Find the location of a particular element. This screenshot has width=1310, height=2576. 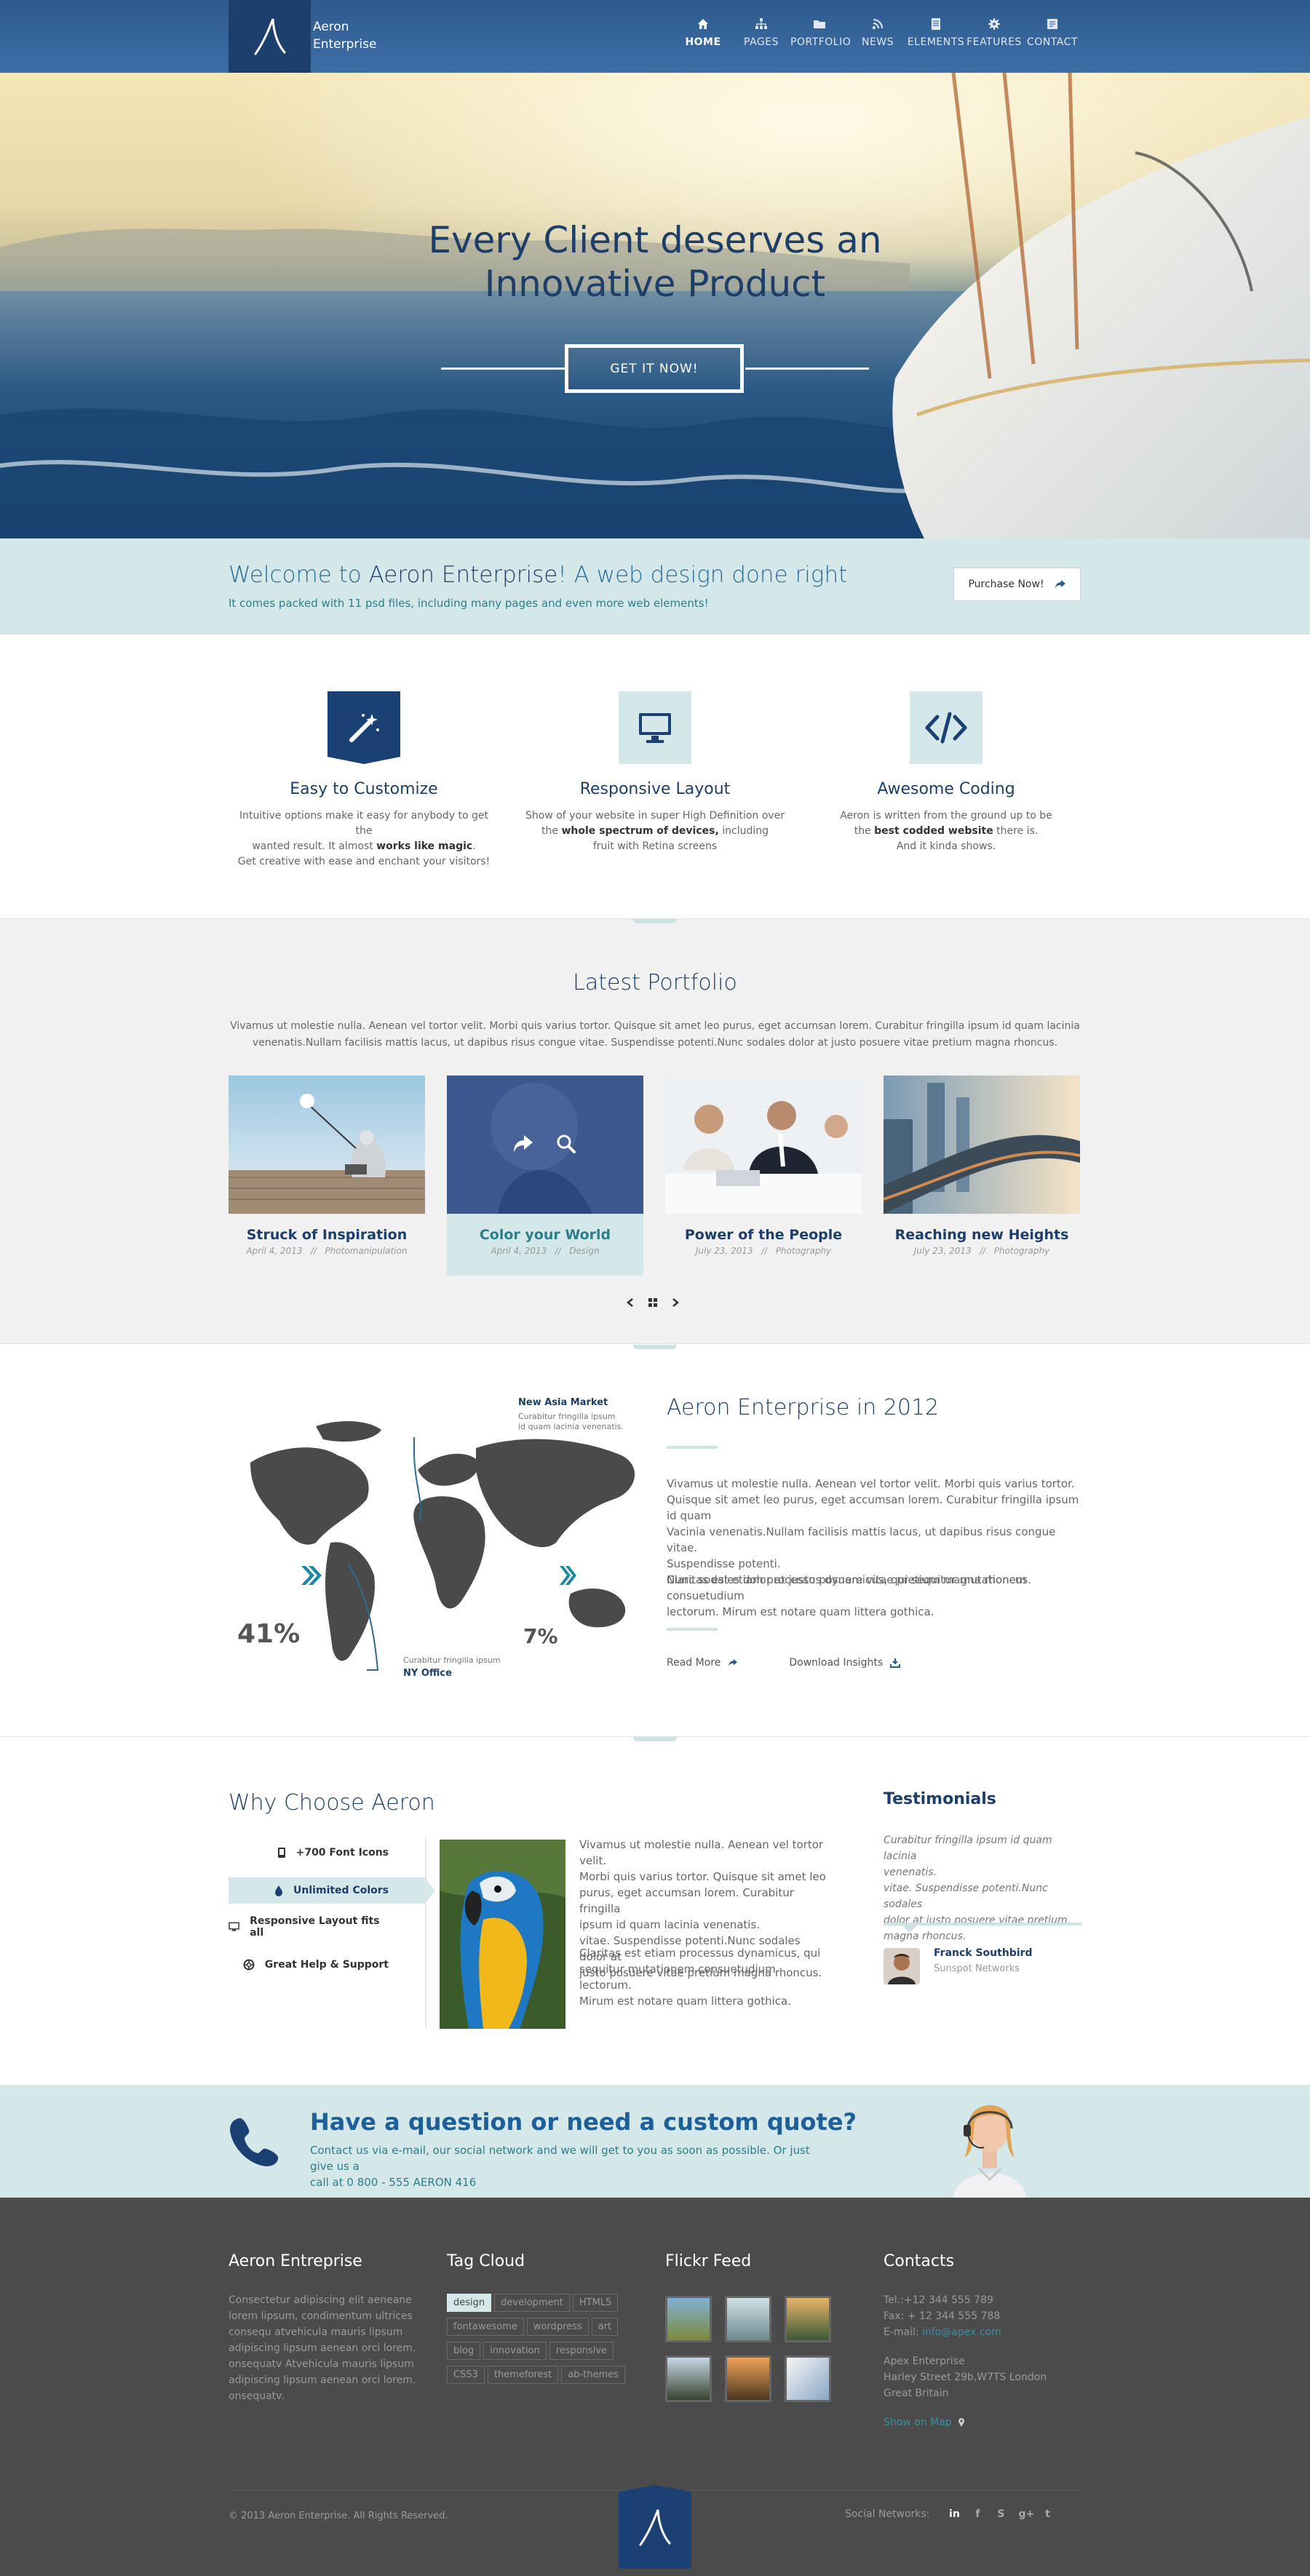

folder-icon is located at coordinates (820, 24).